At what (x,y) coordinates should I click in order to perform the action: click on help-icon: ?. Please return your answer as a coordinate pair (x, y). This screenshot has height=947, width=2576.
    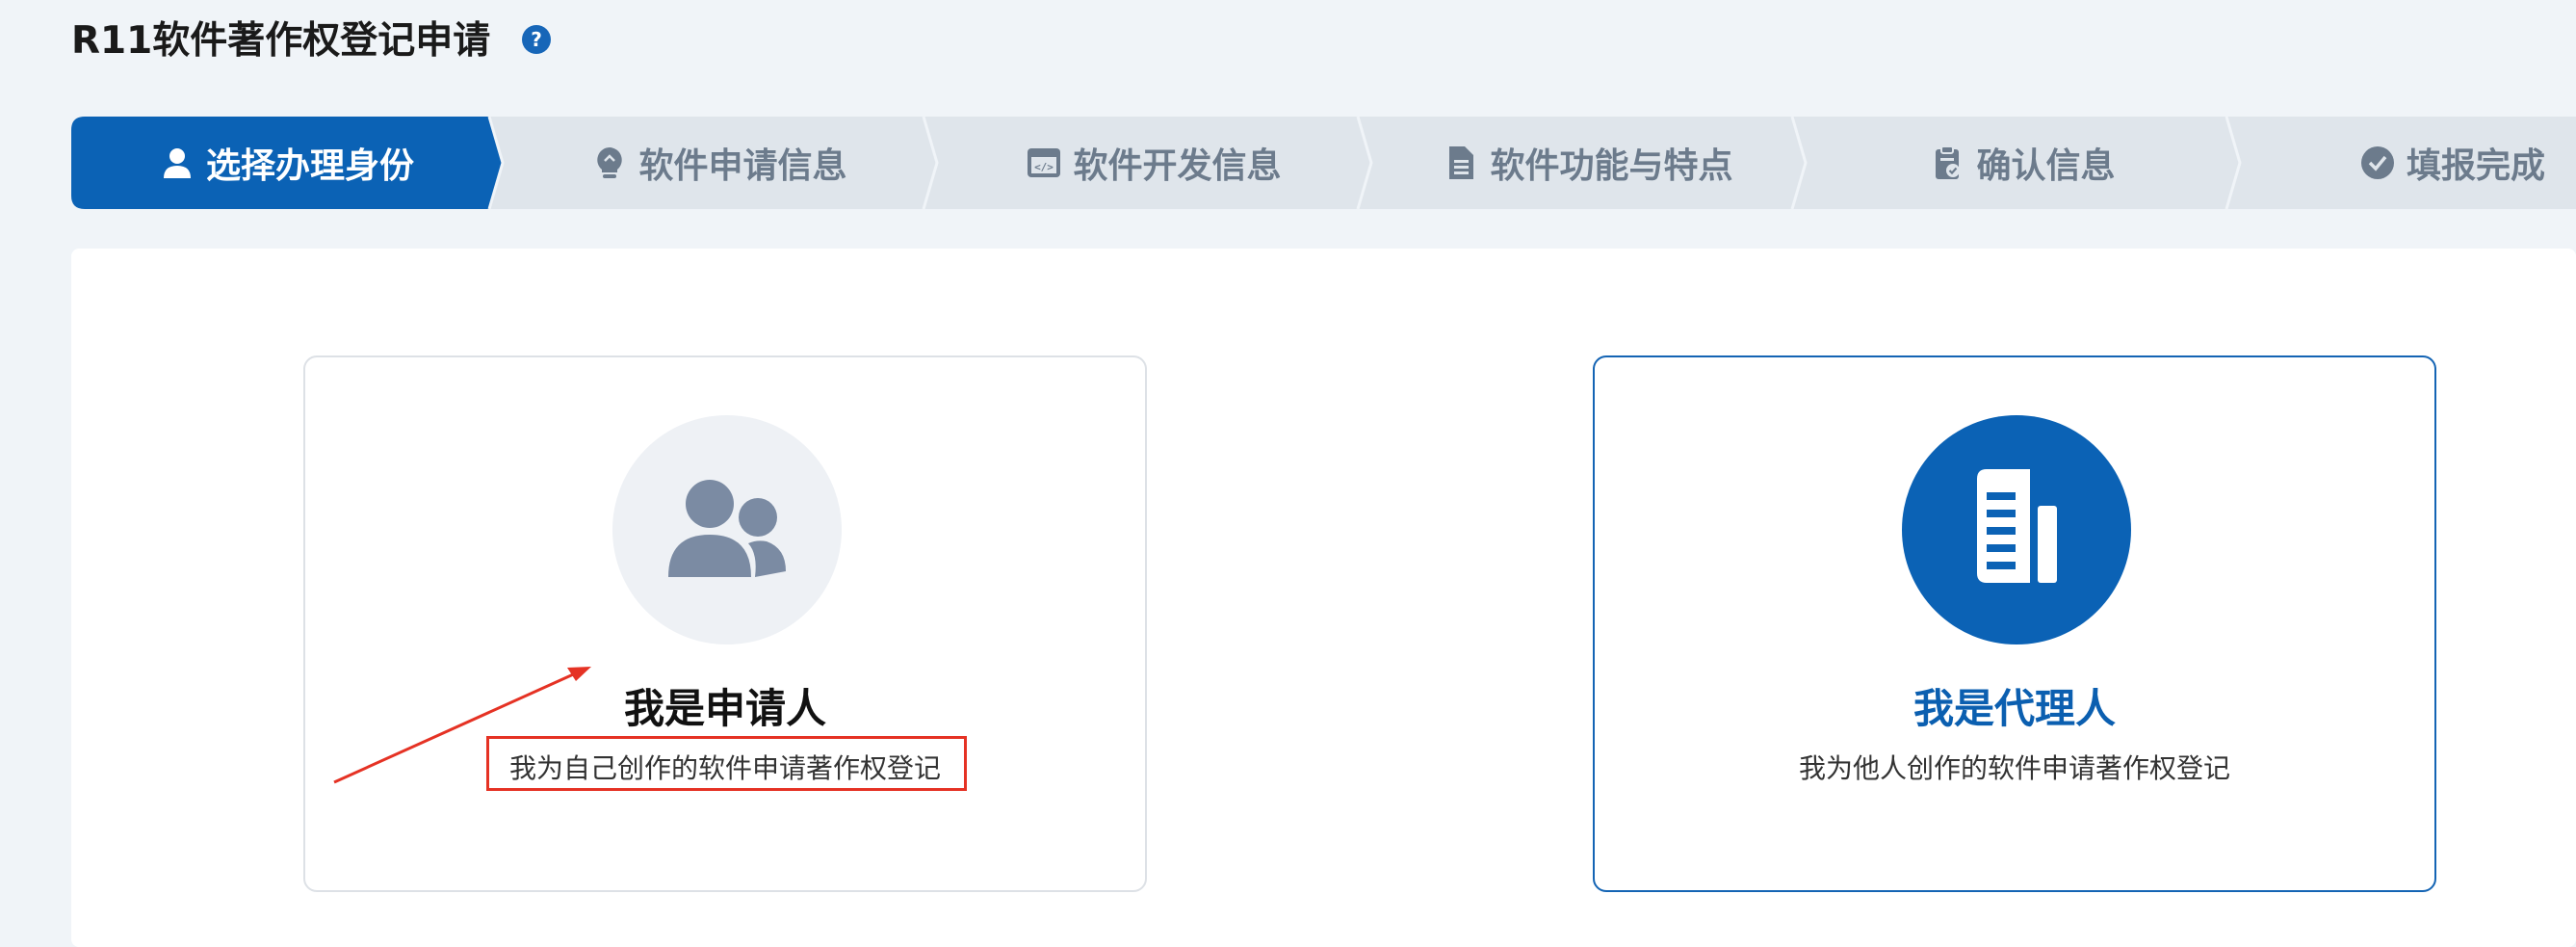
    Looking at the image, I should click on (536, 39).